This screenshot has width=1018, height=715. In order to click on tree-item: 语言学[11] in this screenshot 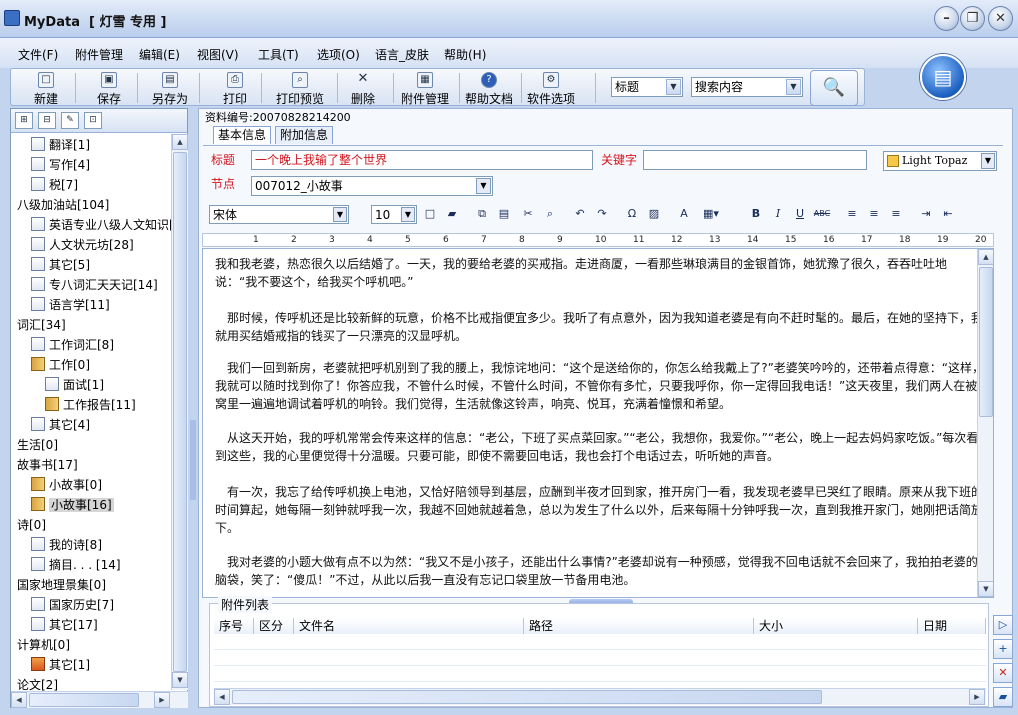, I will do `click(92, 305)`.